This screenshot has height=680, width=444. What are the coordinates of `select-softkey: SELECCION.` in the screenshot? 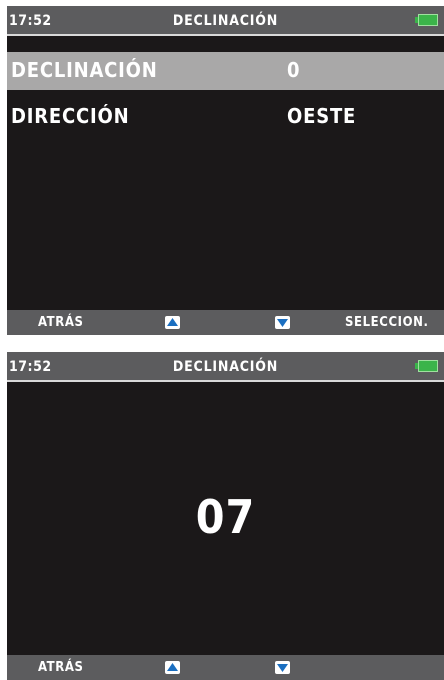 It's located at (387, 322).